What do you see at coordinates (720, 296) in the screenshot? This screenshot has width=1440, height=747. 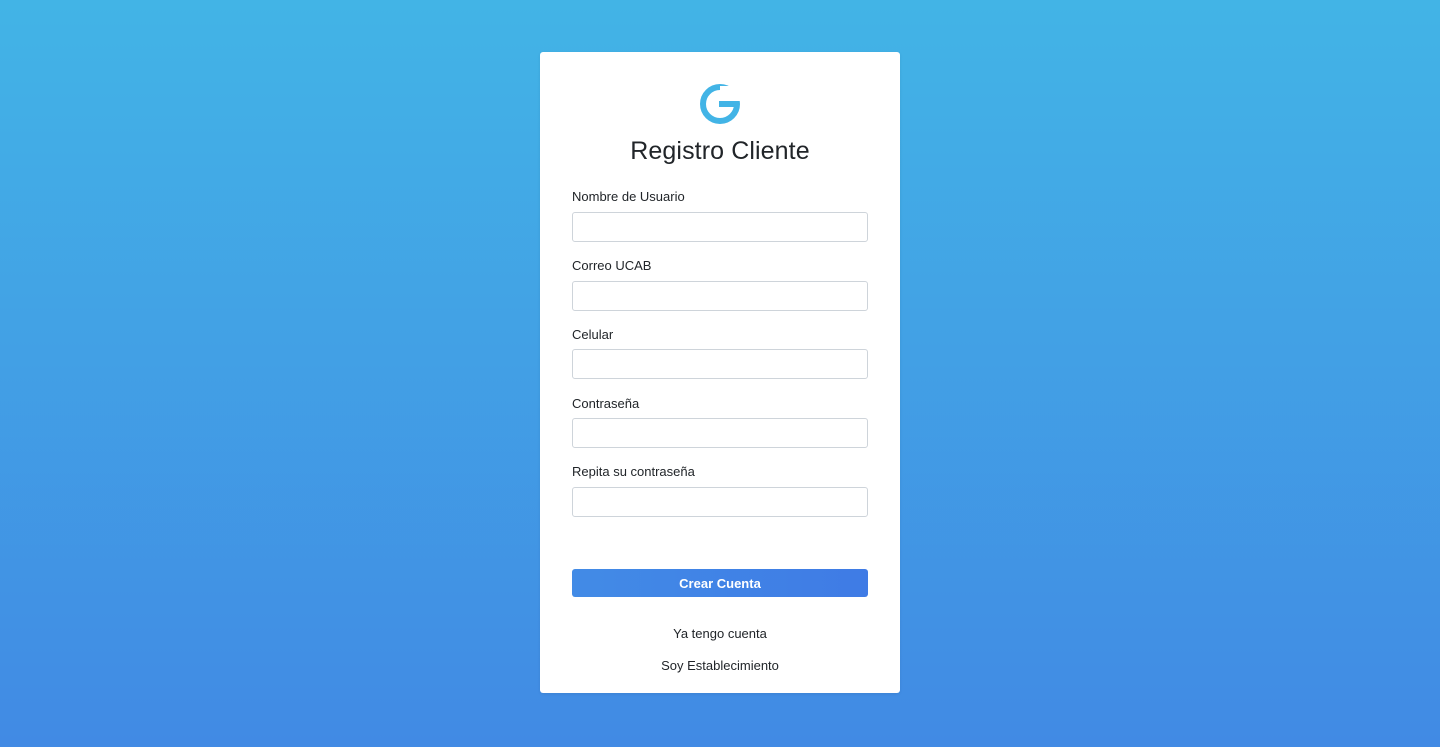 I see `email-input` at bounding box center [720, 296].